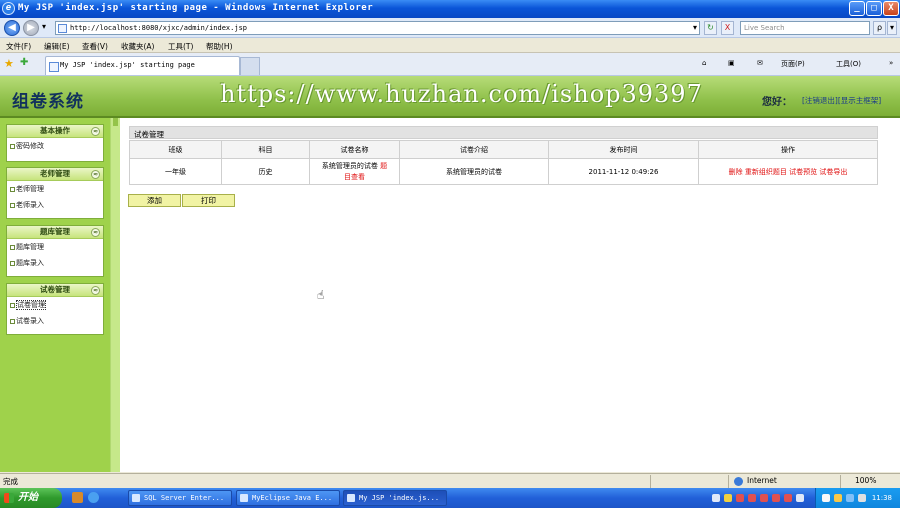 Image resolution: width=900 pixels, height=508 pixels. I want to click on export-paper-link: 试卷导出, so click(833, 172).